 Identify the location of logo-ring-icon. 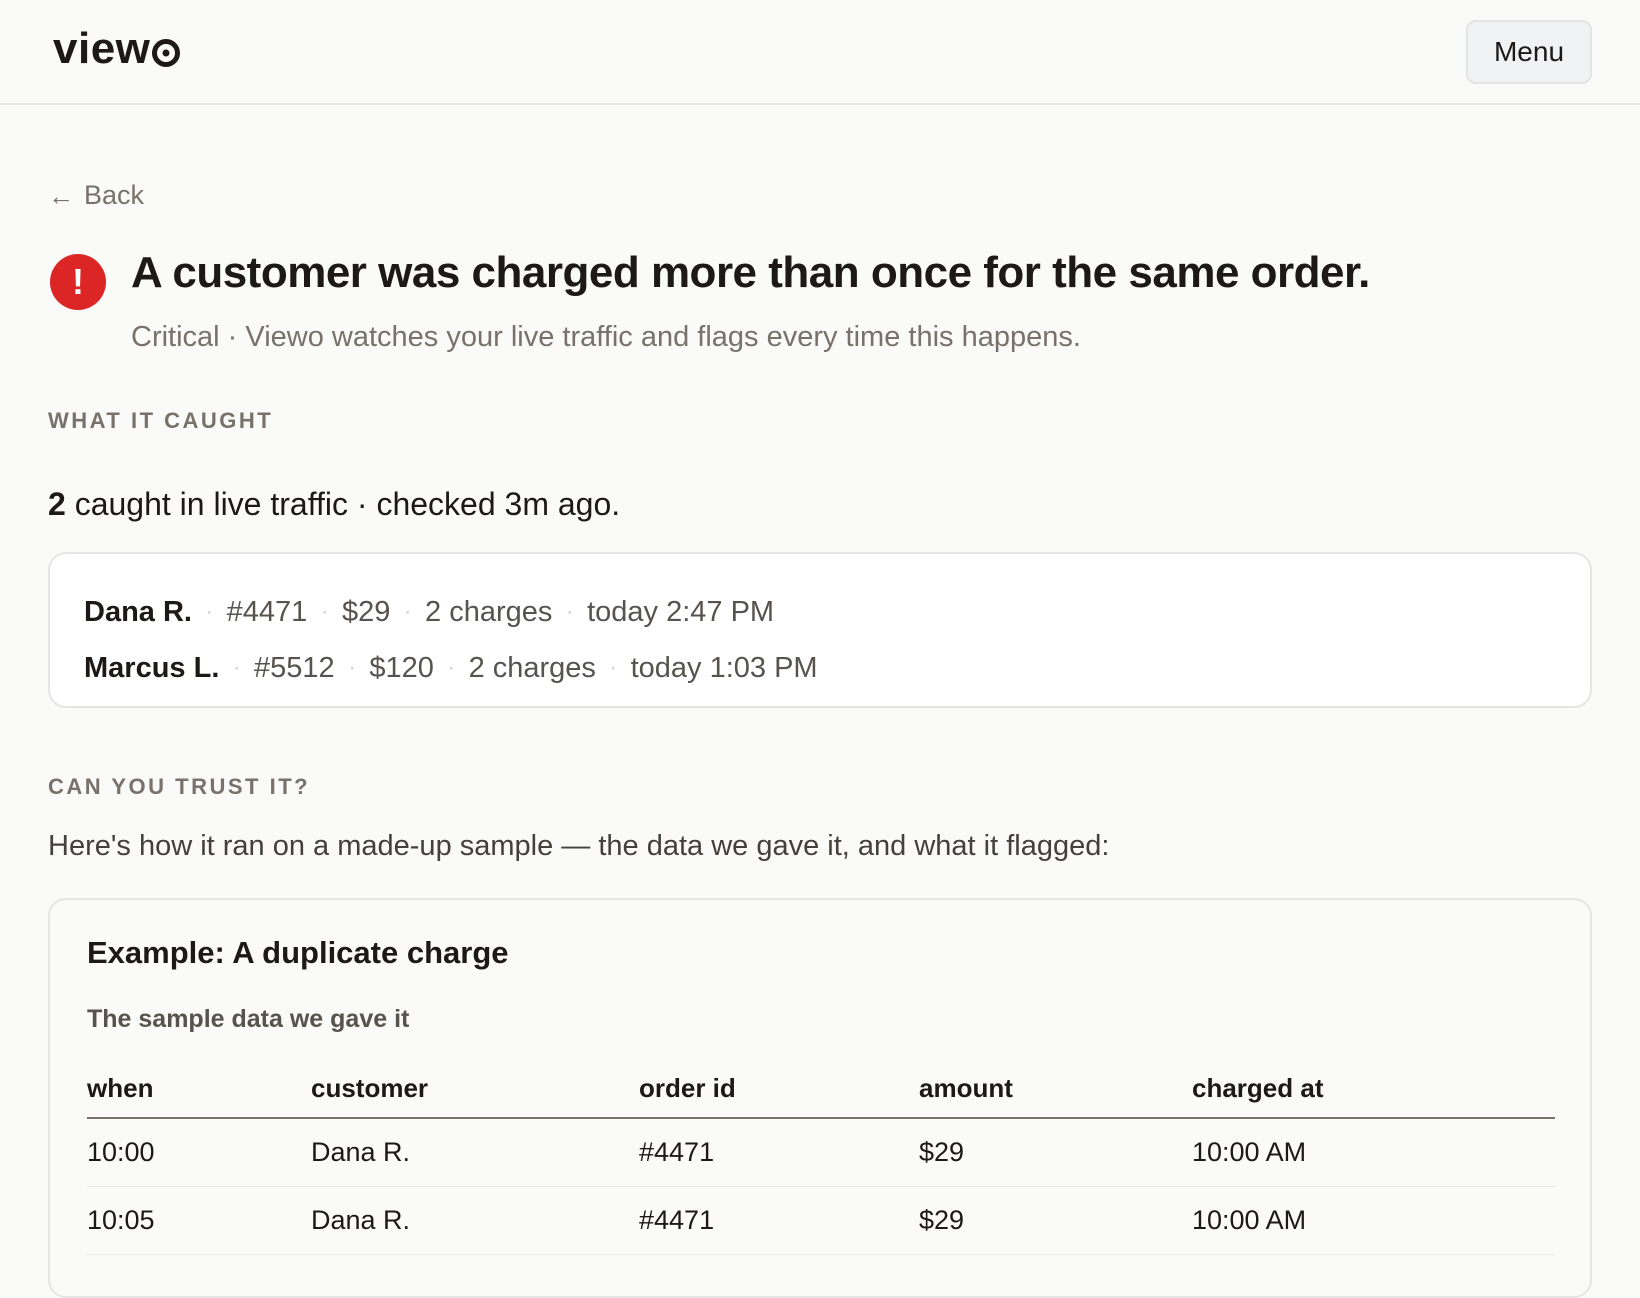
(166, 53).